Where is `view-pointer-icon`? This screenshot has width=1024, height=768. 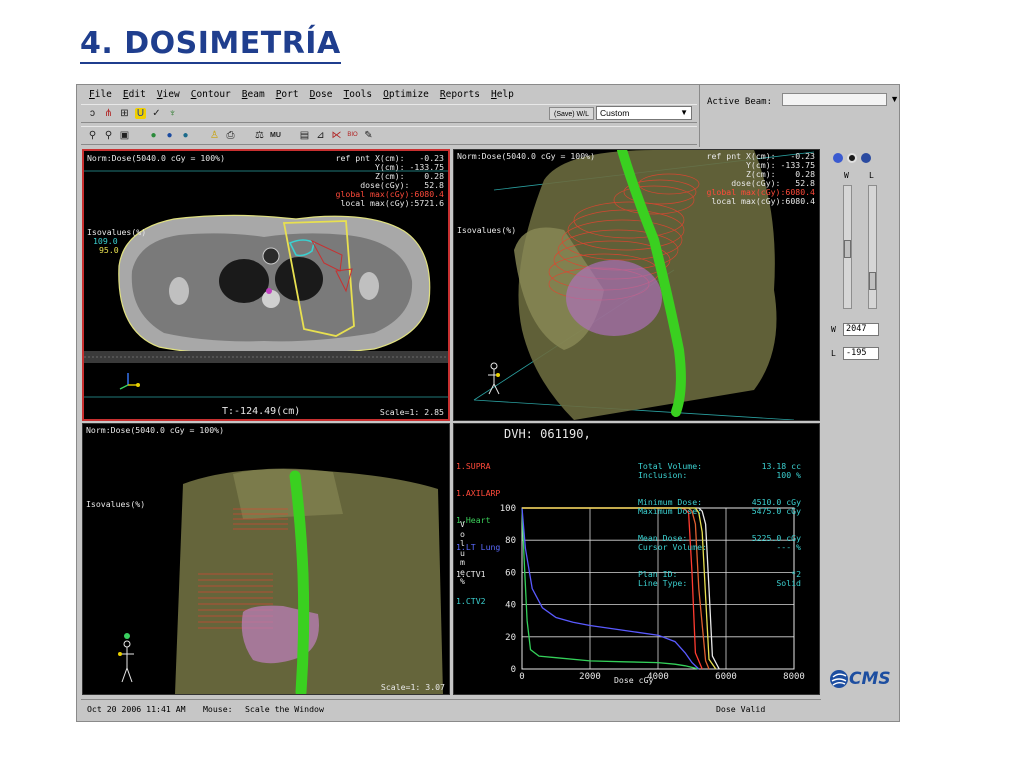
view-pointer-icon is located at coordinates (838, 158).